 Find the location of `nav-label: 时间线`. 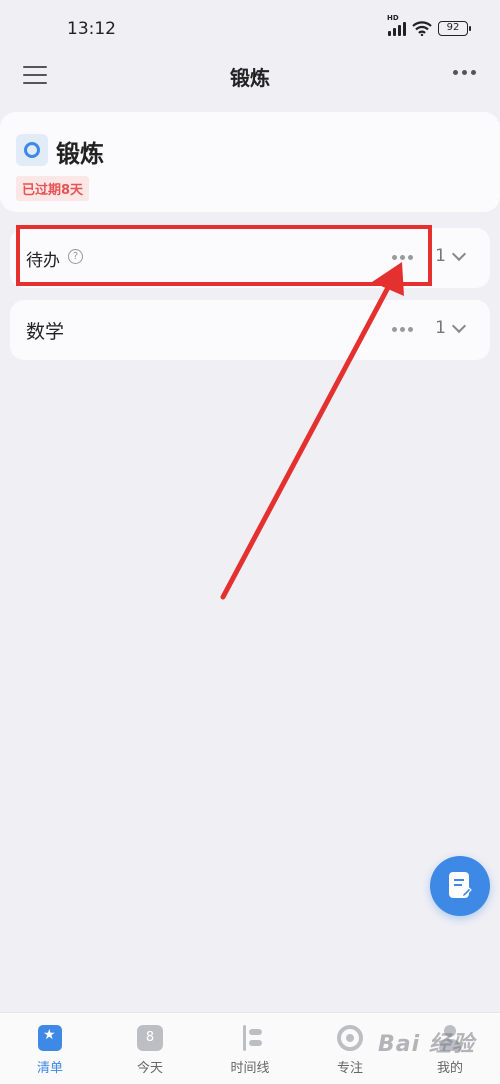

nav-label: 时间线 is located at coordinates (250, 1068).